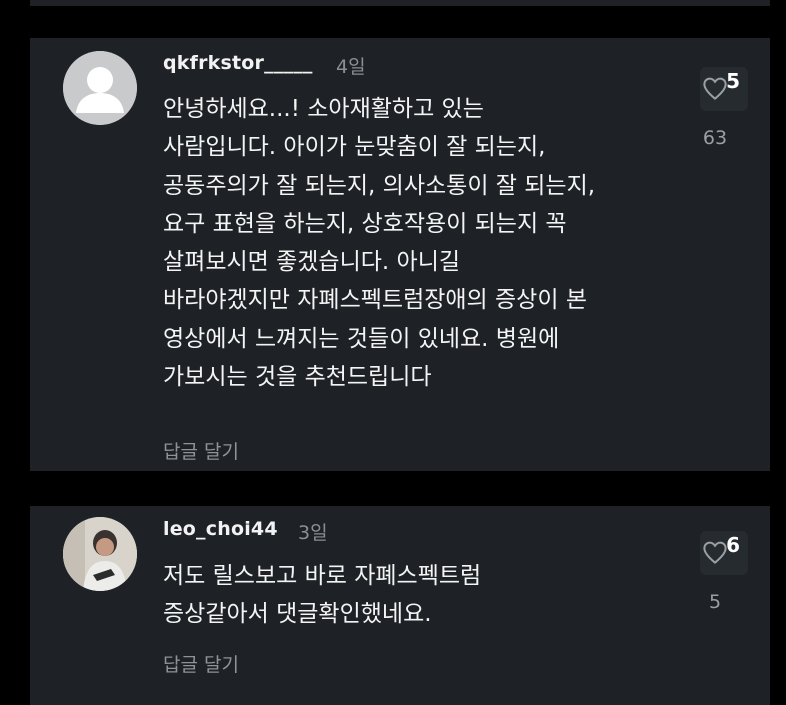 This screenshot has height=705, width=786. What do you see at coordinates (322, 595) in the screenshot?
I see `comment-text: 저도 릴스보고 바로 자폐스펙트럼 증상같아서 댓글확인했네요.` at bounding box center [322, 595].